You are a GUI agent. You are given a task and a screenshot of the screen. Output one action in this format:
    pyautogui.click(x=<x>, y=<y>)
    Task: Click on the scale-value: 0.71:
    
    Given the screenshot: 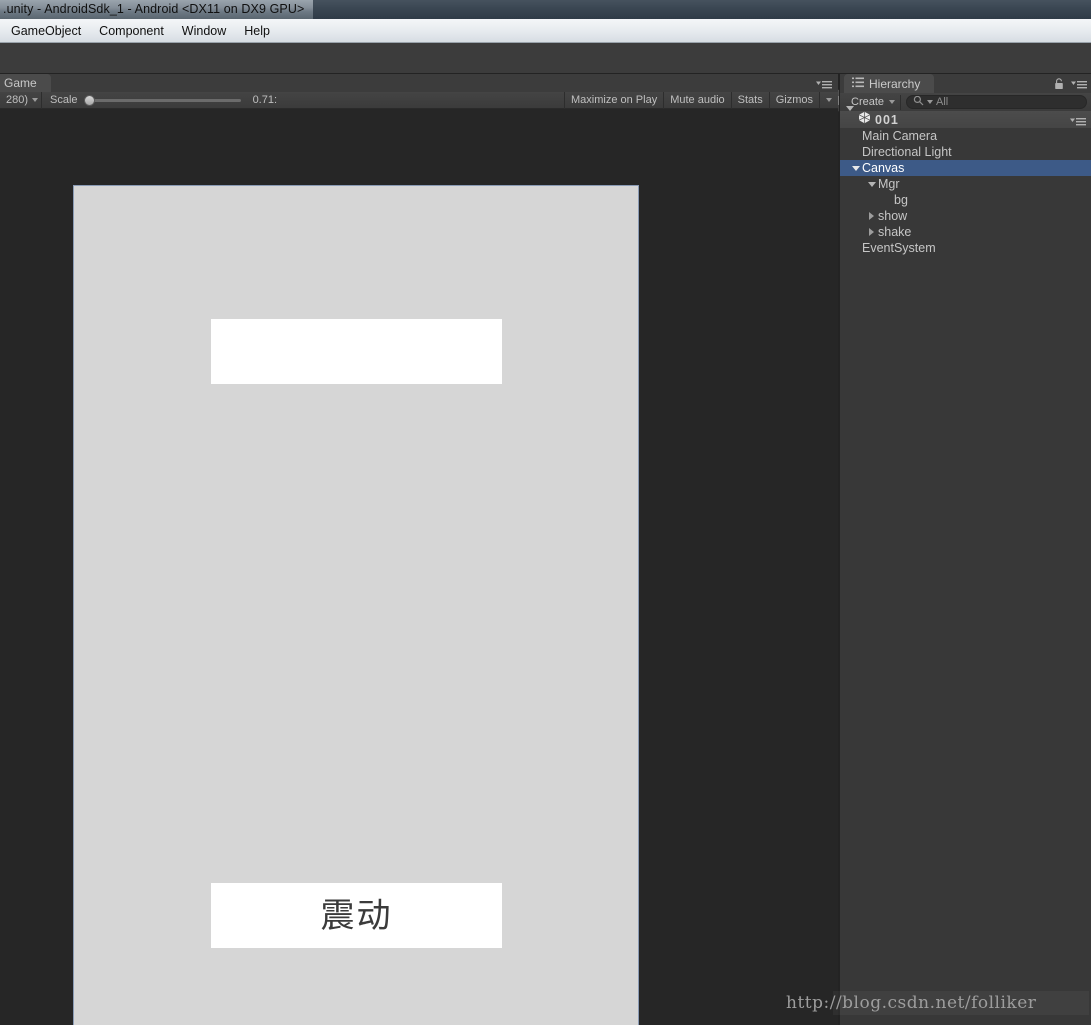 What is the action you would take?
    pyautogui.click(x=265, y=100)
    